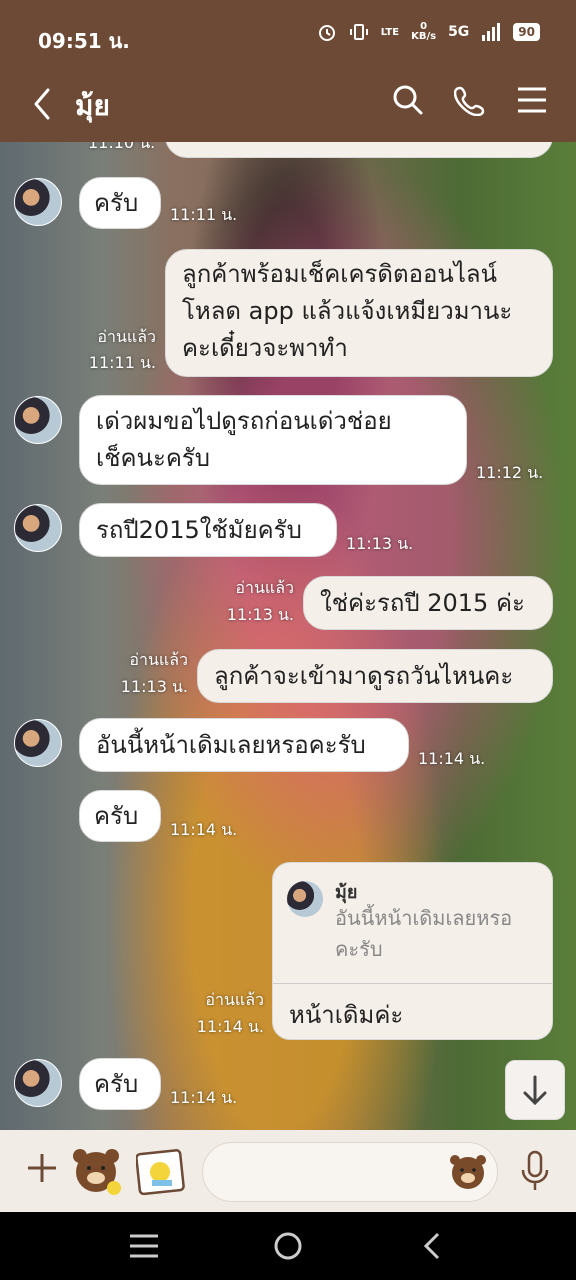  I want to click on photo-icon, so click(161, 1172).